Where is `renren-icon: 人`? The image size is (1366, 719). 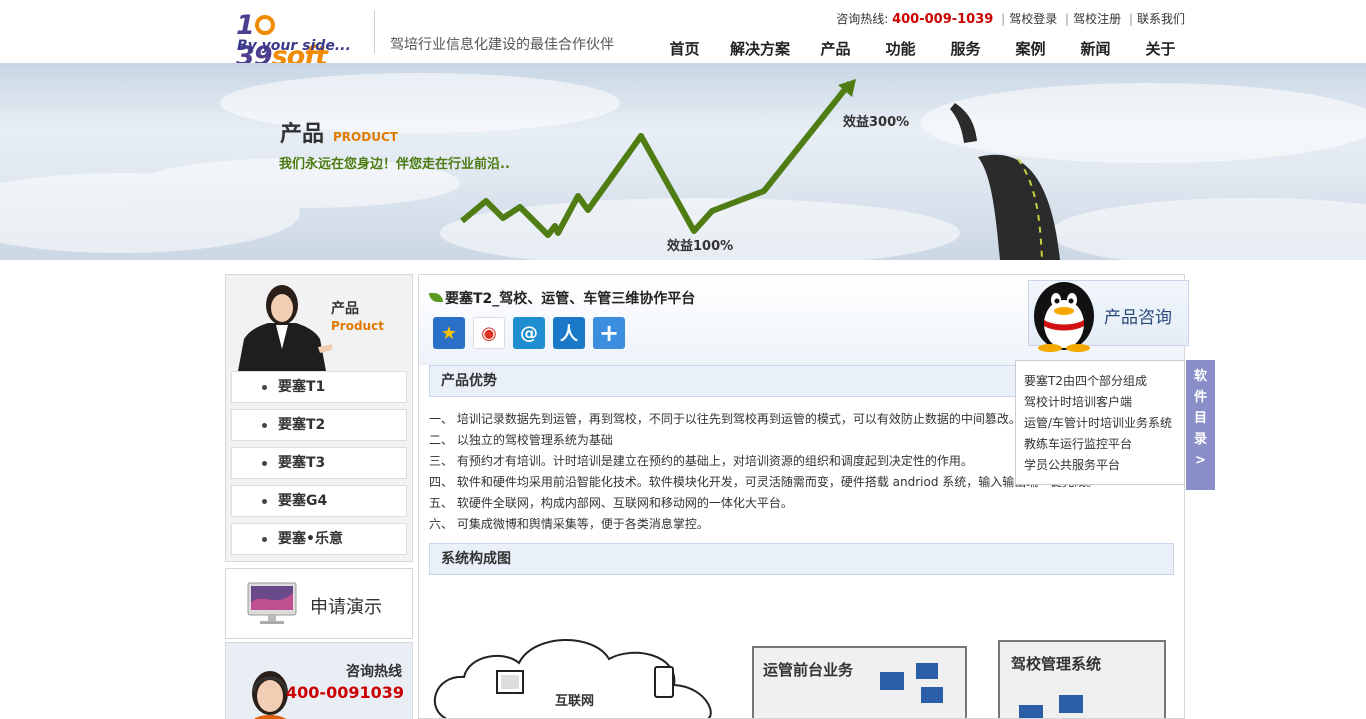 renren-icon: 人 is located at coordinates (569, 333).